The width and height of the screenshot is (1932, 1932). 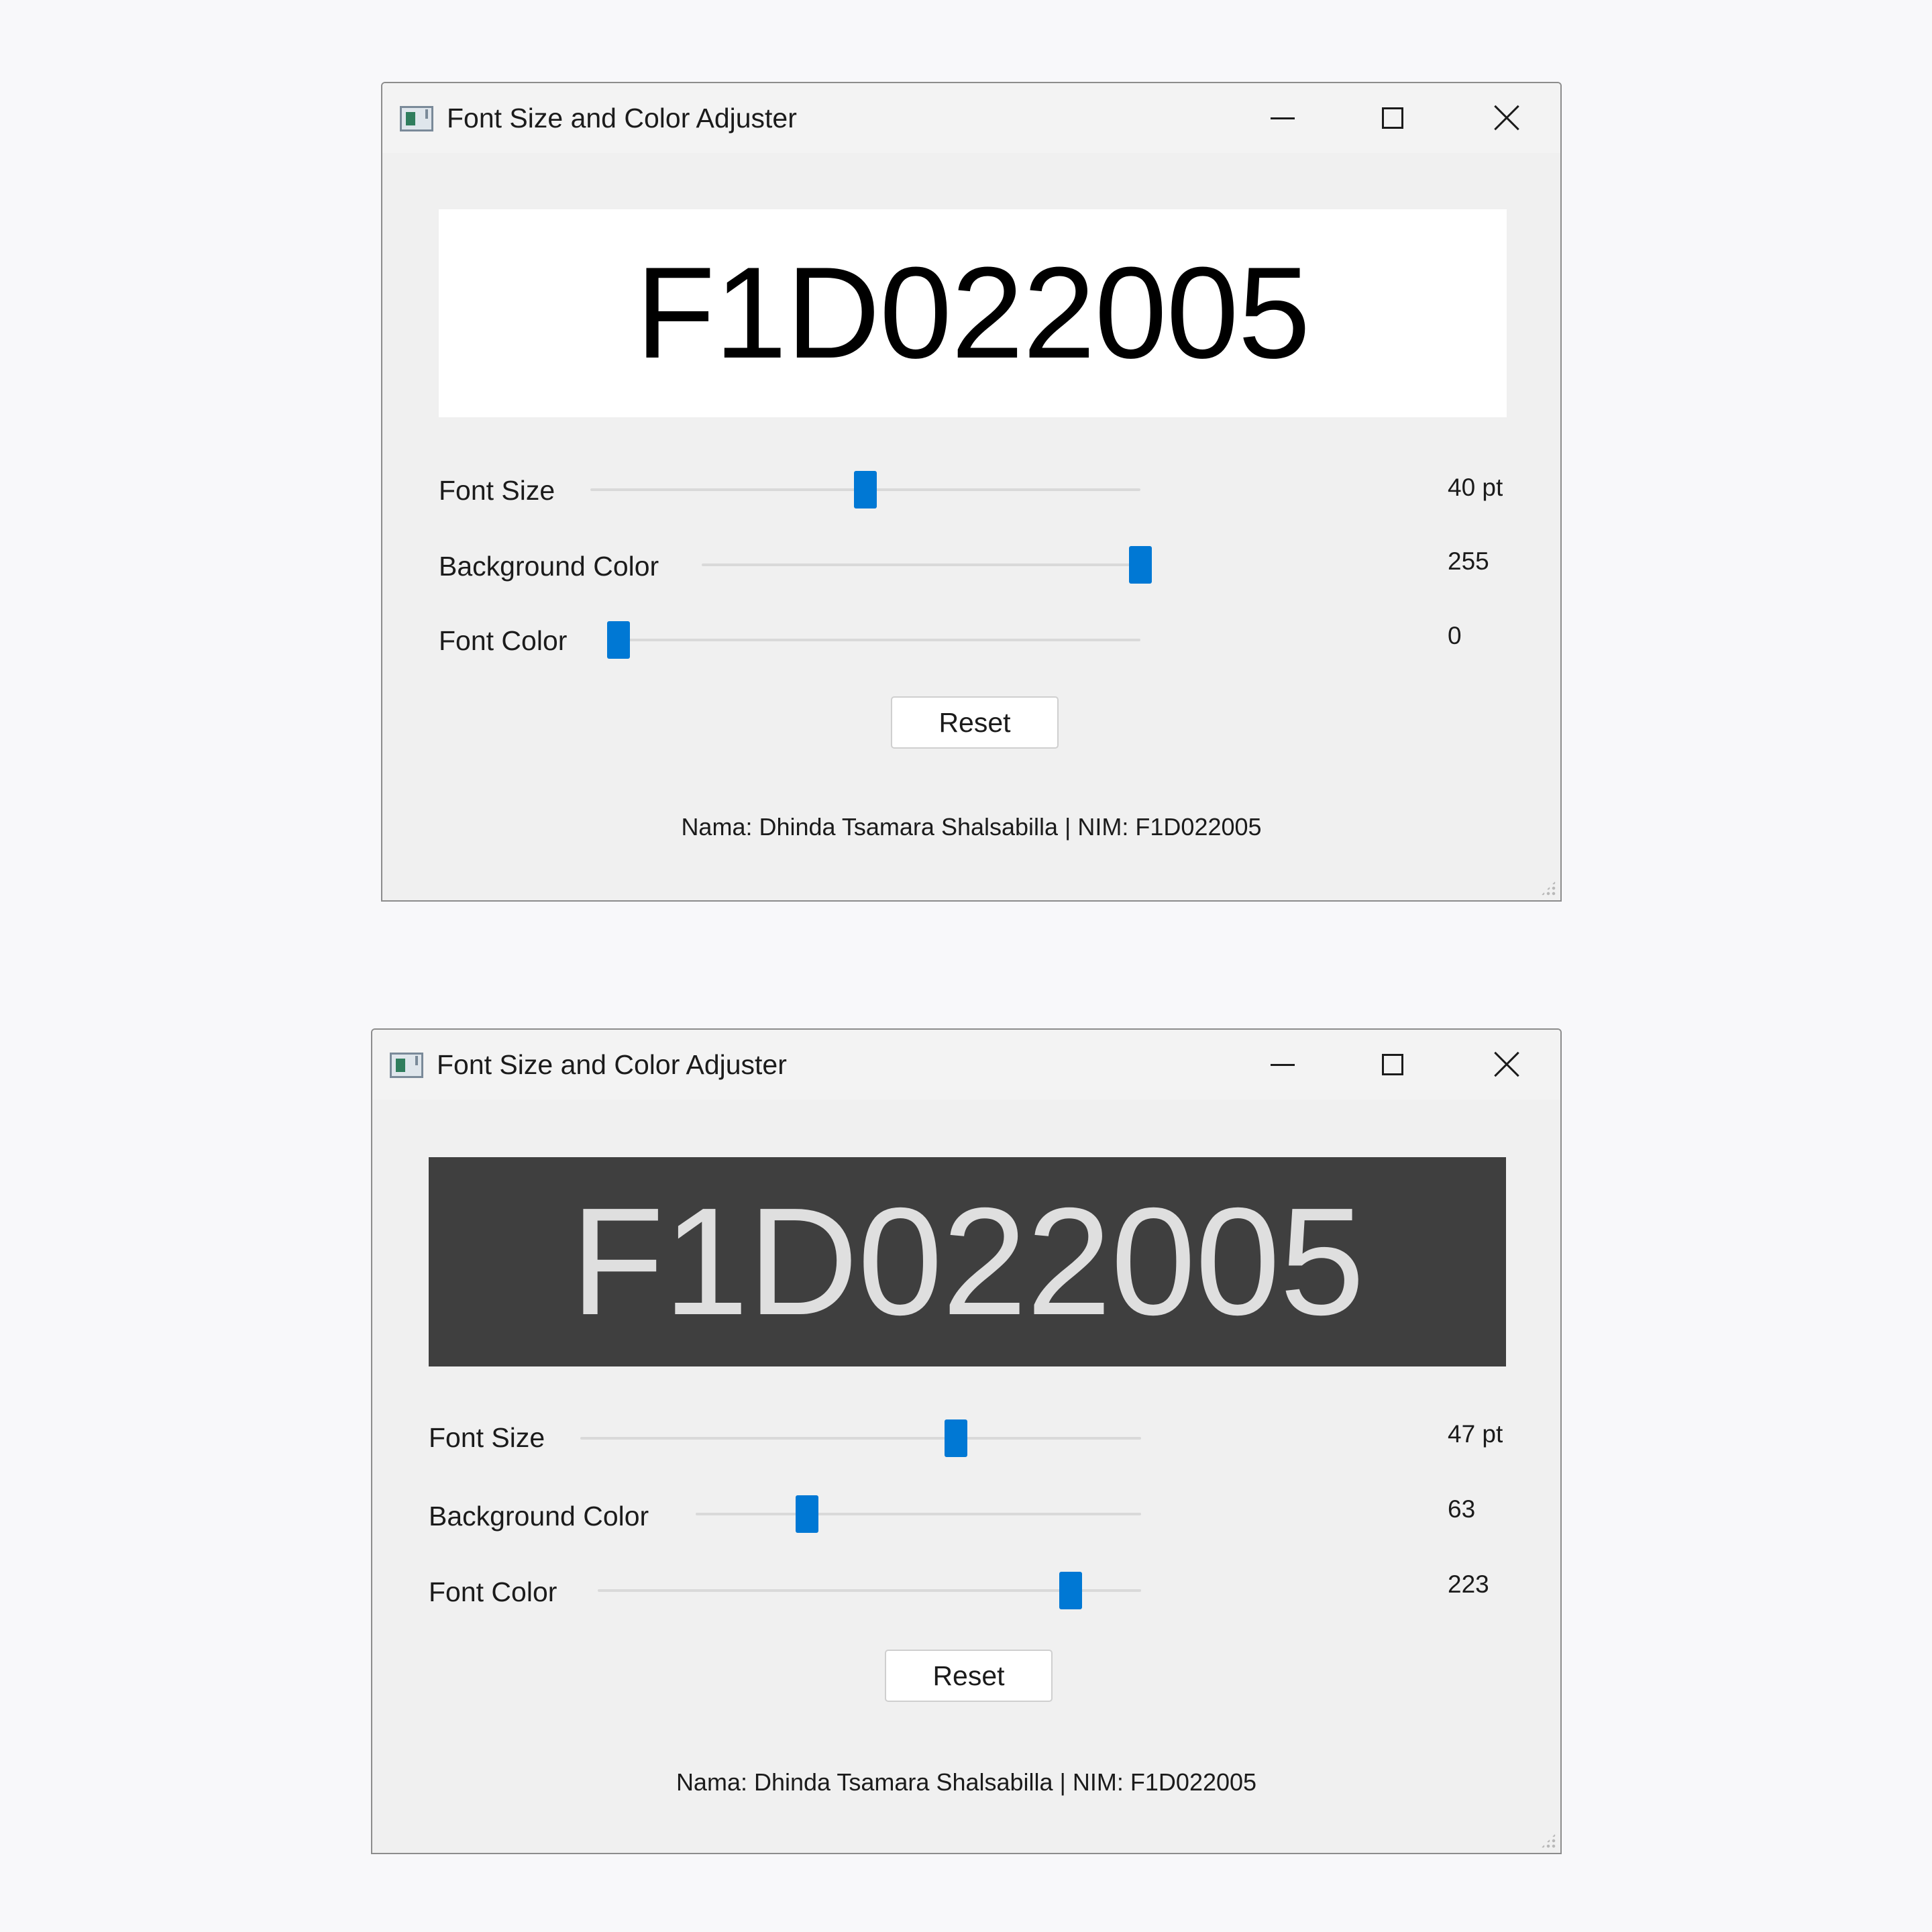 I want to click on font-size-value: 47 pt, so click(x=1475, y=1434).